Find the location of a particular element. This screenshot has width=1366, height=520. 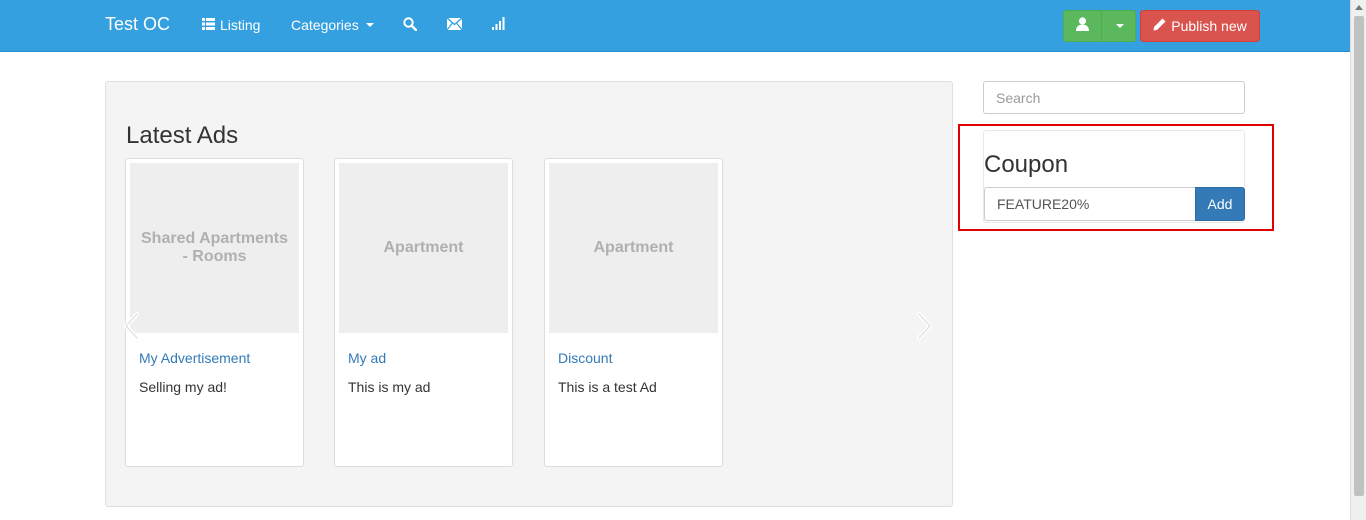

ad-card: Apartment My ad This is my ad is located at coordinates (423, 312).